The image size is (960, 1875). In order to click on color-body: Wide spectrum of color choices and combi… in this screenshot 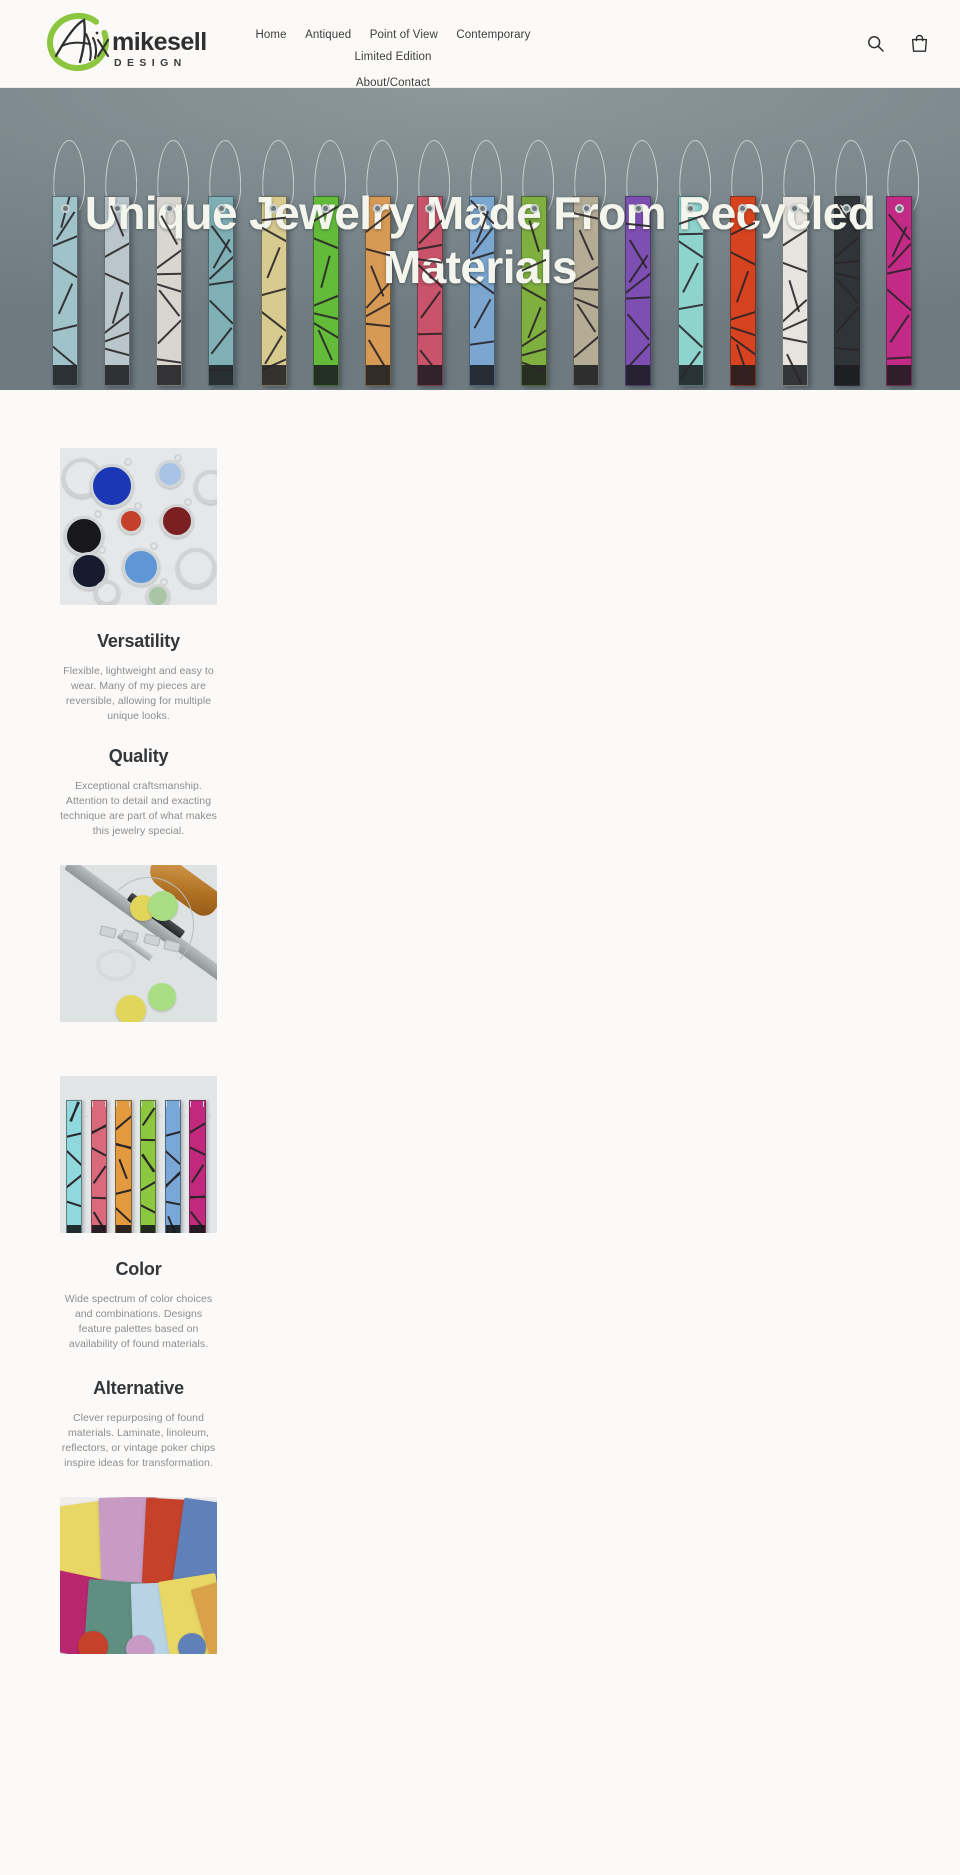, I will do `click(138, 1321)`.